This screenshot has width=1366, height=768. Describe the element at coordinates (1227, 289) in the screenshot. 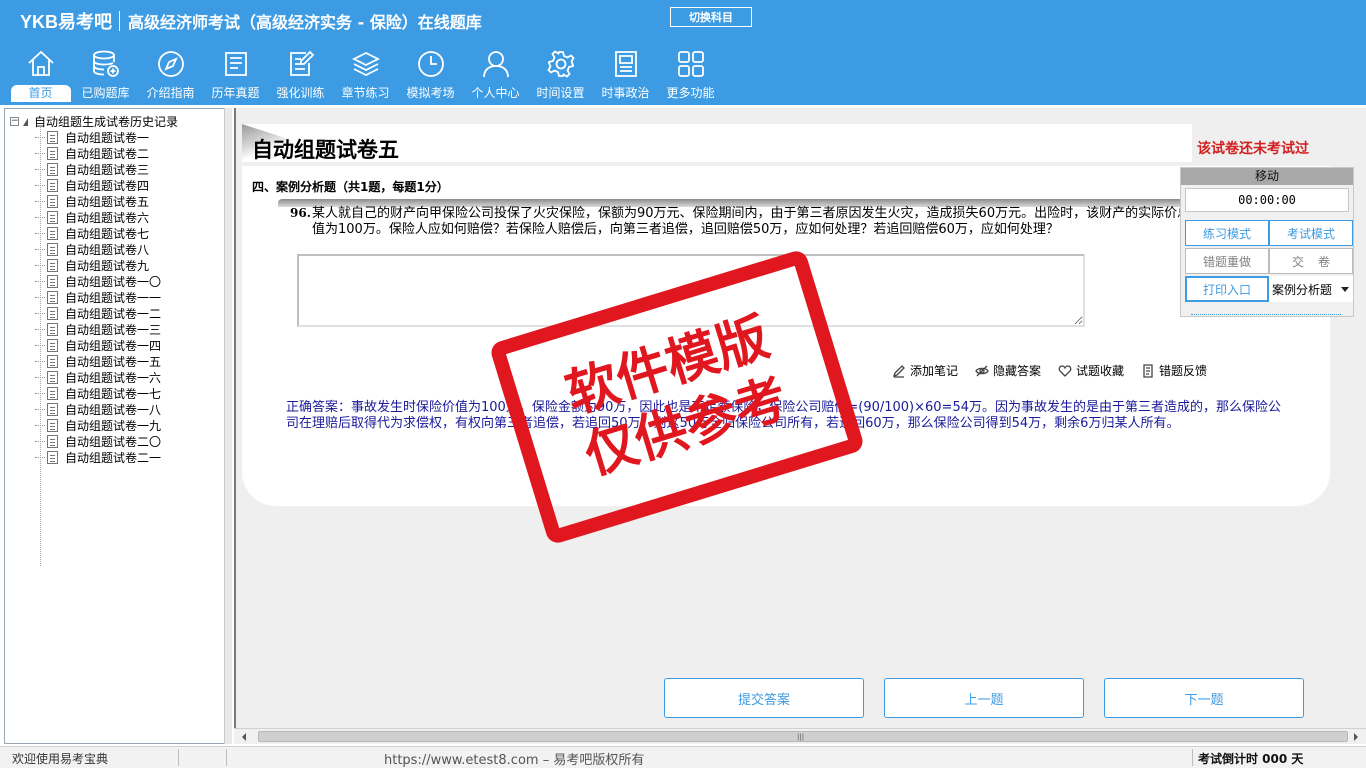

I see `print-entry-button: 打印入口` at that location.